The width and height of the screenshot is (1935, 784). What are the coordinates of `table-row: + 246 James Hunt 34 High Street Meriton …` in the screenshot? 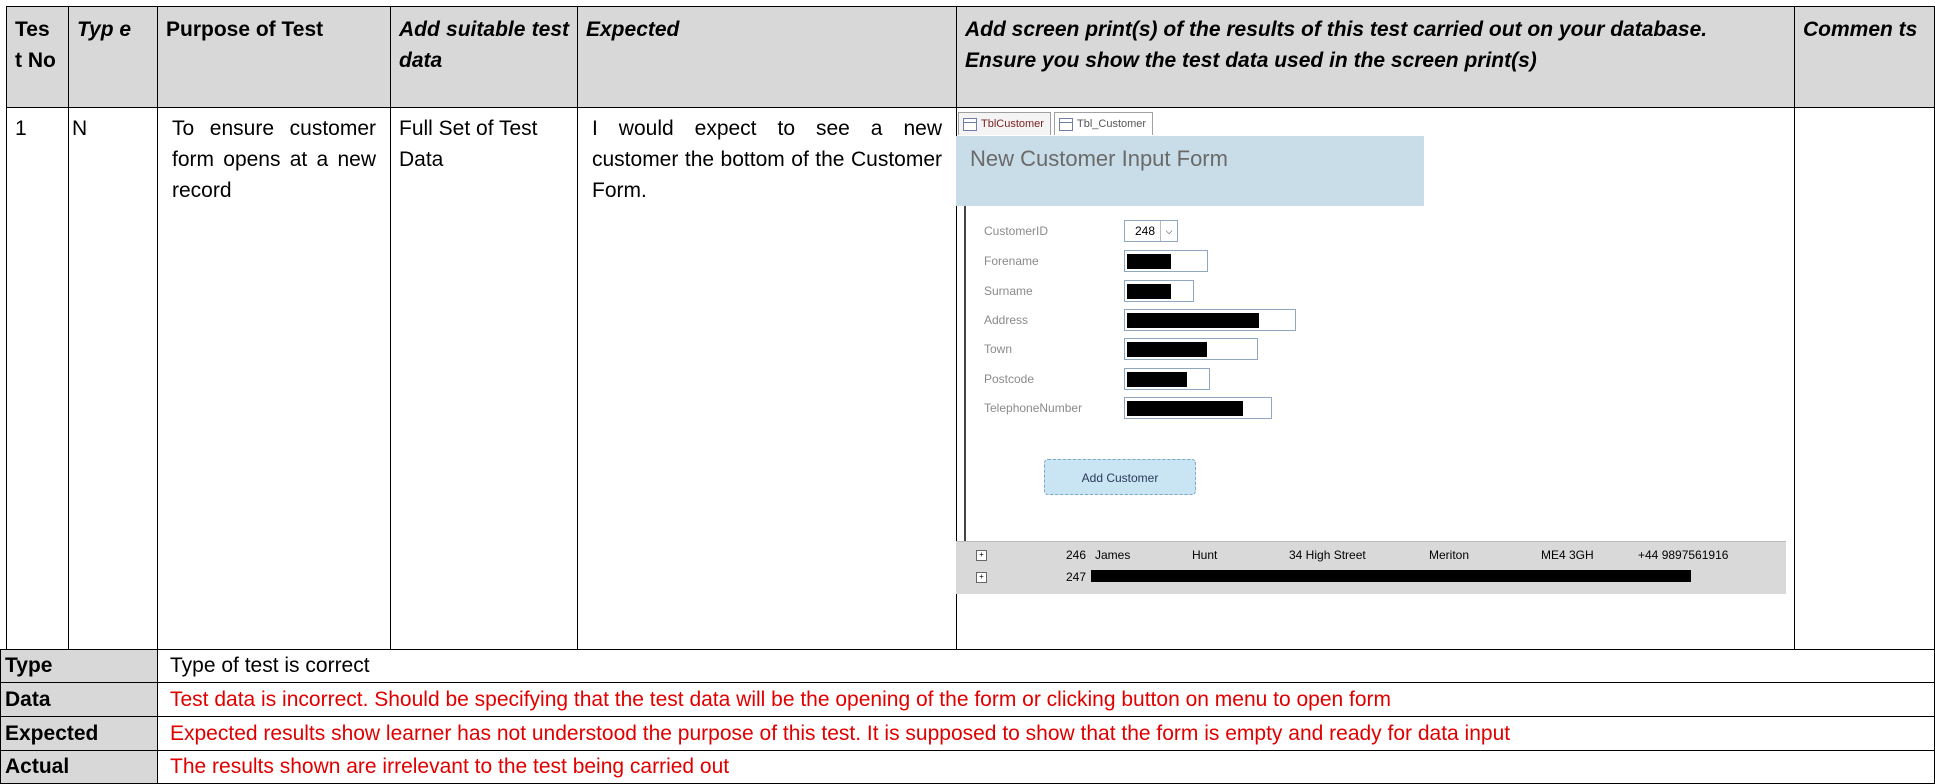 It's located at (1371, 555).